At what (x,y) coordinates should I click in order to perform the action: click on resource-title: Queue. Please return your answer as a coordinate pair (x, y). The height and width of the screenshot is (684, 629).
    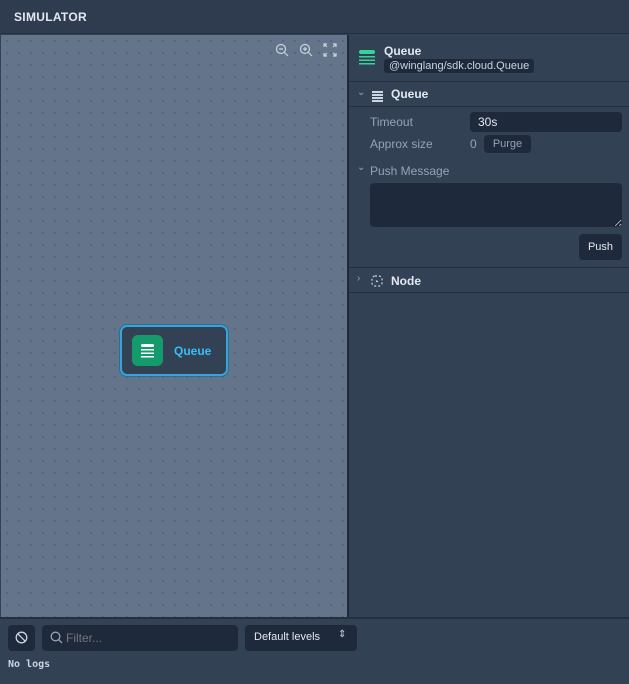
    Looking at the image, I should click on (403, 51).